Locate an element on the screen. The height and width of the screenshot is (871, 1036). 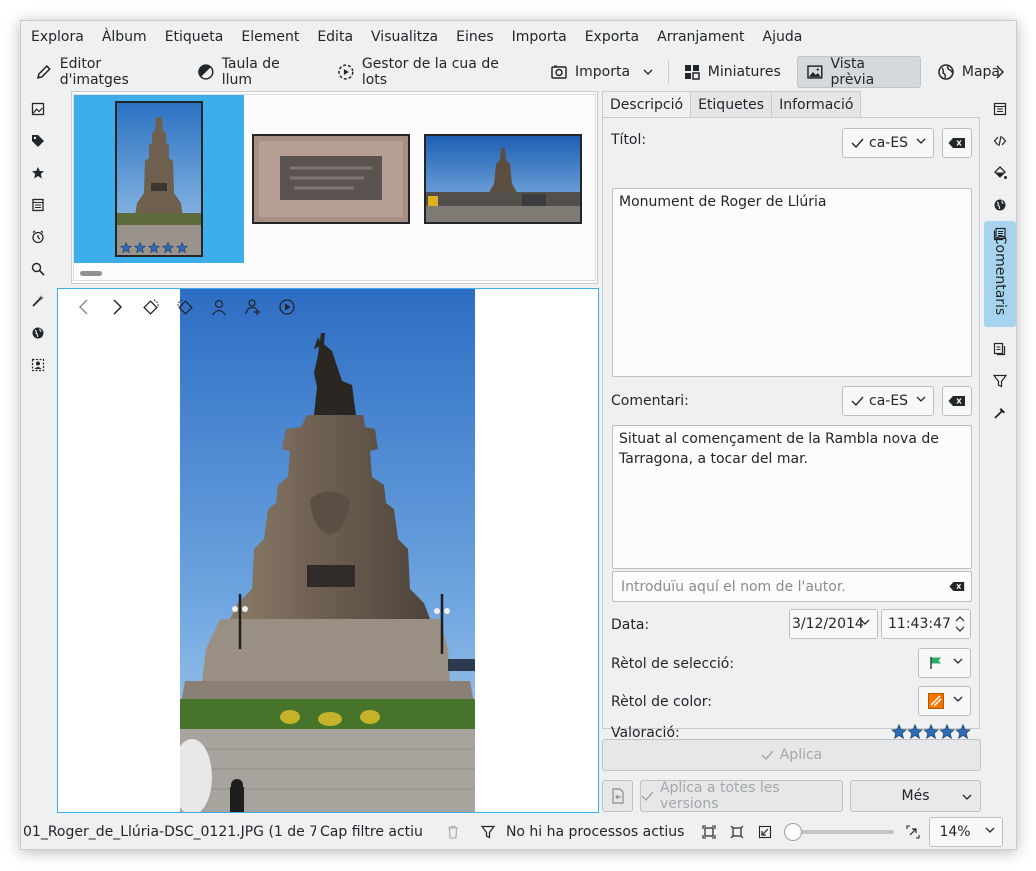
zoom-slider is located at coordinates (839, 832).